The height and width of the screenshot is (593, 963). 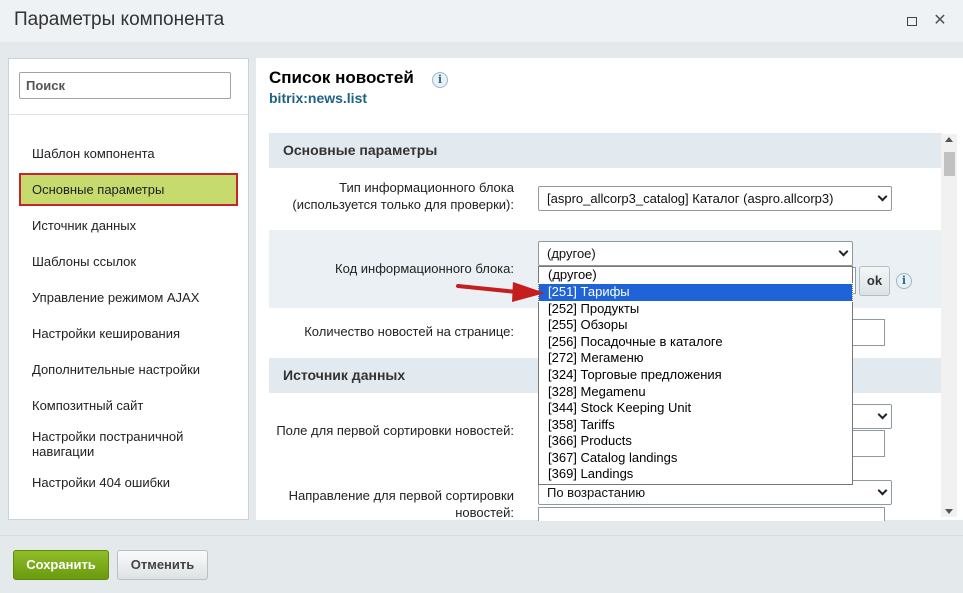 I want to click on sort1-input, so click(x=867, y=443).